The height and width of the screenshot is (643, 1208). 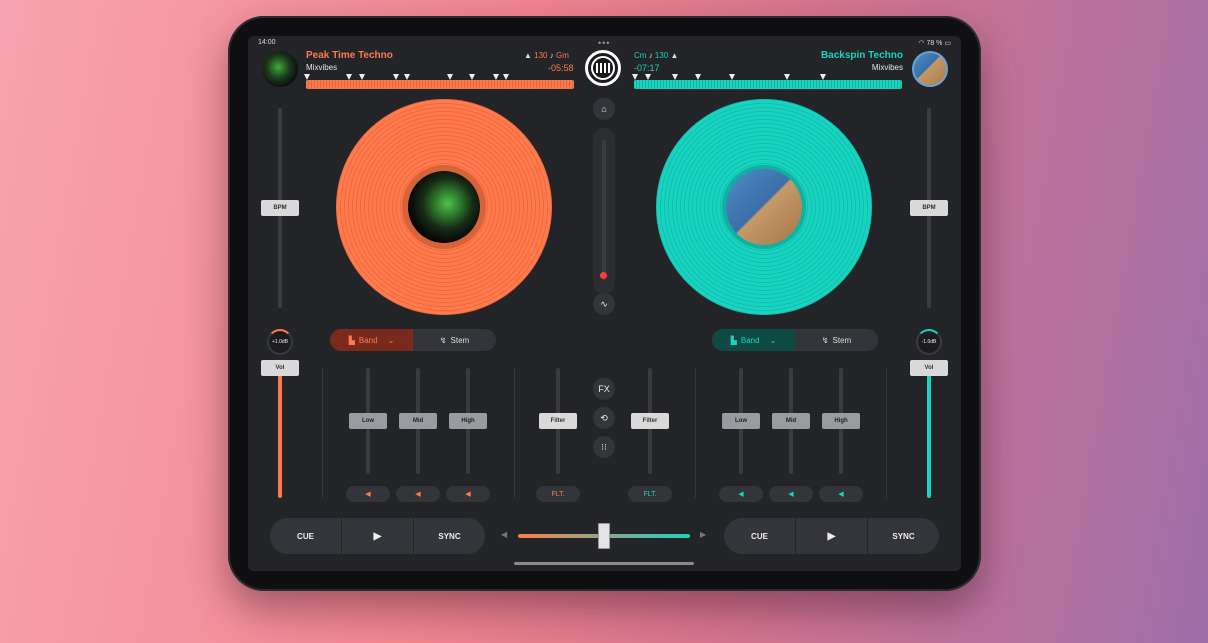 What do you see at coordinates (887, 67) in the screenshot?
I see `right-track-artist: Mixvibes` at bounding box center [887, 67].